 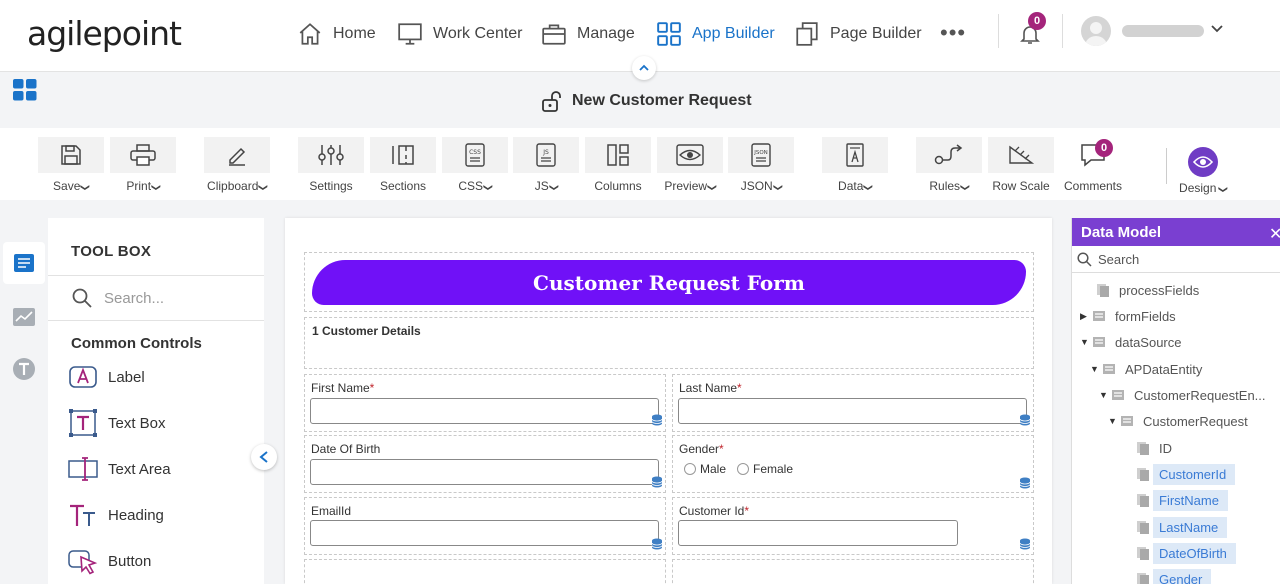 I want to click on form-header-banner: Customer Request Form, so click(x=669, y=282).